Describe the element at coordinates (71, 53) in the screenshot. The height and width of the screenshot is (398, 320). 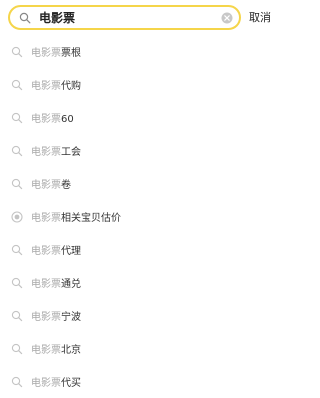
I see `suggestion-rest-text: 票根` at that location.